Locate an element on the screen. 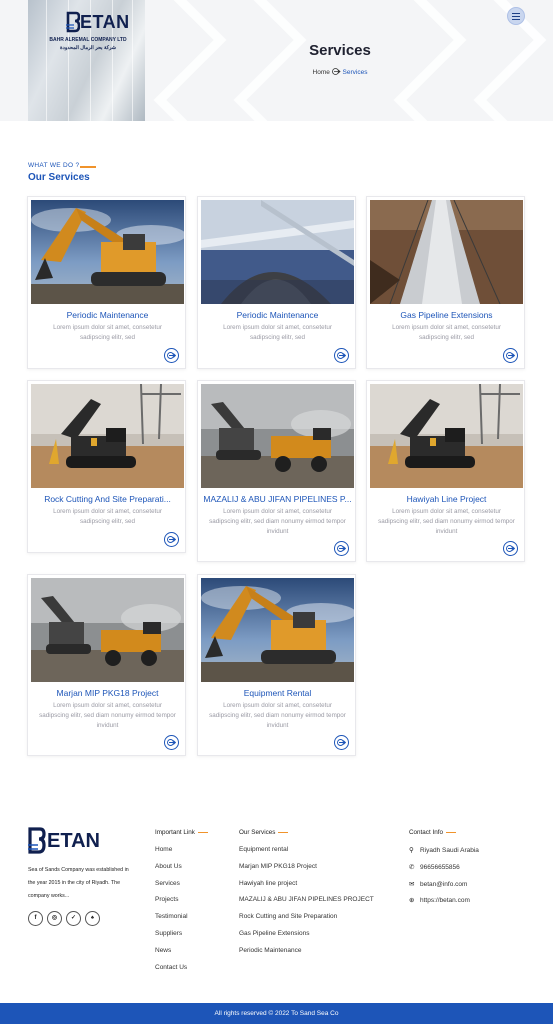 This screenshot has width=553, height=1024. footer-service-link: Gas Pipeline Extensions is located at coordinates (274, 933).